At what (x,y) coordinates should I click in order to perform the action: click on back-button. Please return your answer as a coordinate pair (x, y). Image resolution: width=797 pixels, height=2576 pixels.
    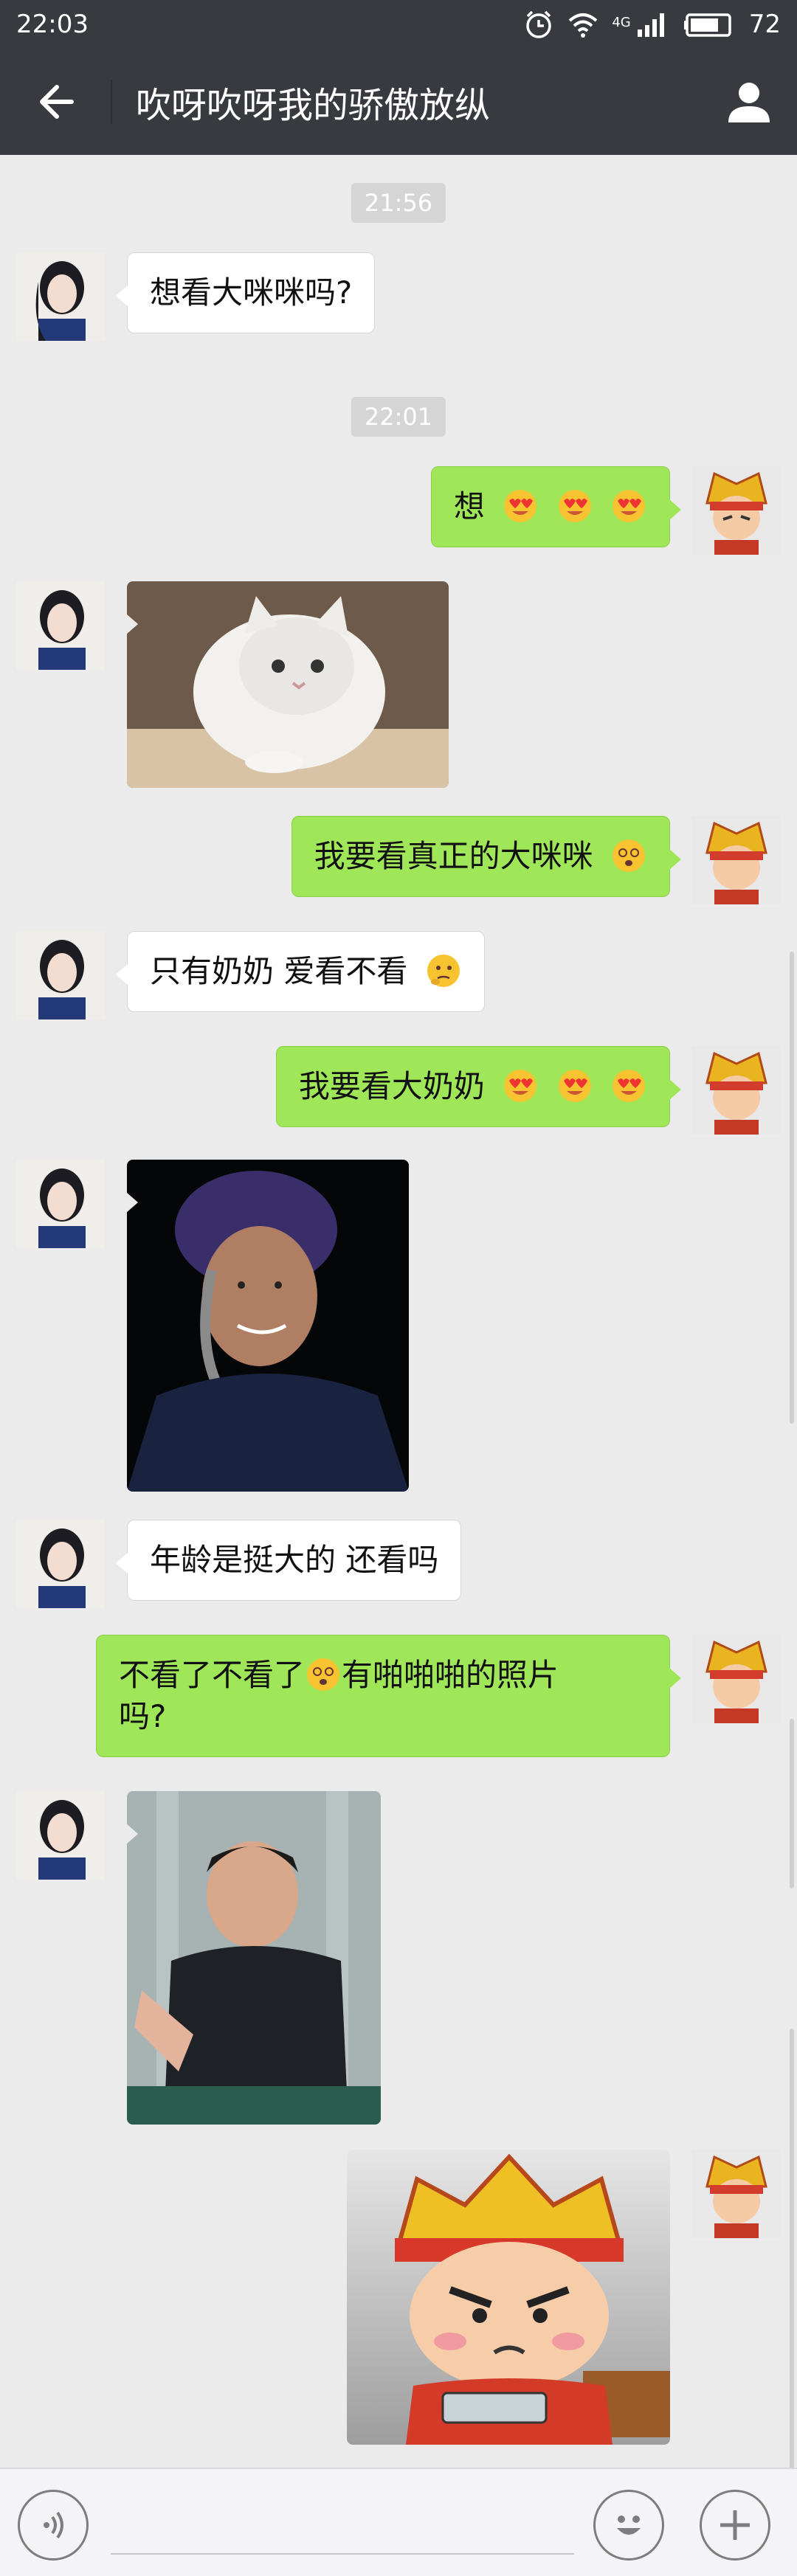
    Looking at the image, I should click on (55, 102).